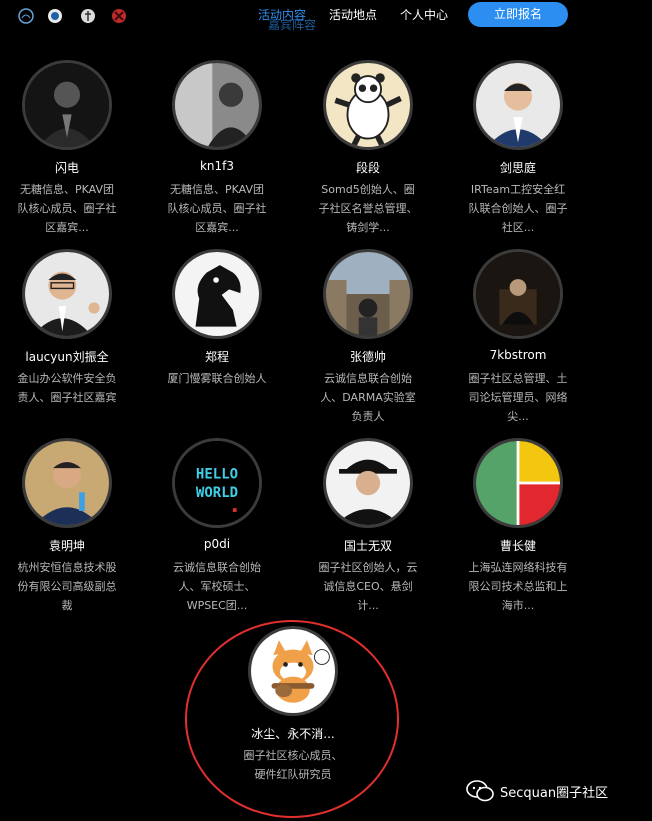 Image resolution: width=652 pixels, height=821 pixels. What do you see at coordinates (216, 357) in the screenshot?
I see `speaker-name: 郑程` at bounding box center [216, 357].